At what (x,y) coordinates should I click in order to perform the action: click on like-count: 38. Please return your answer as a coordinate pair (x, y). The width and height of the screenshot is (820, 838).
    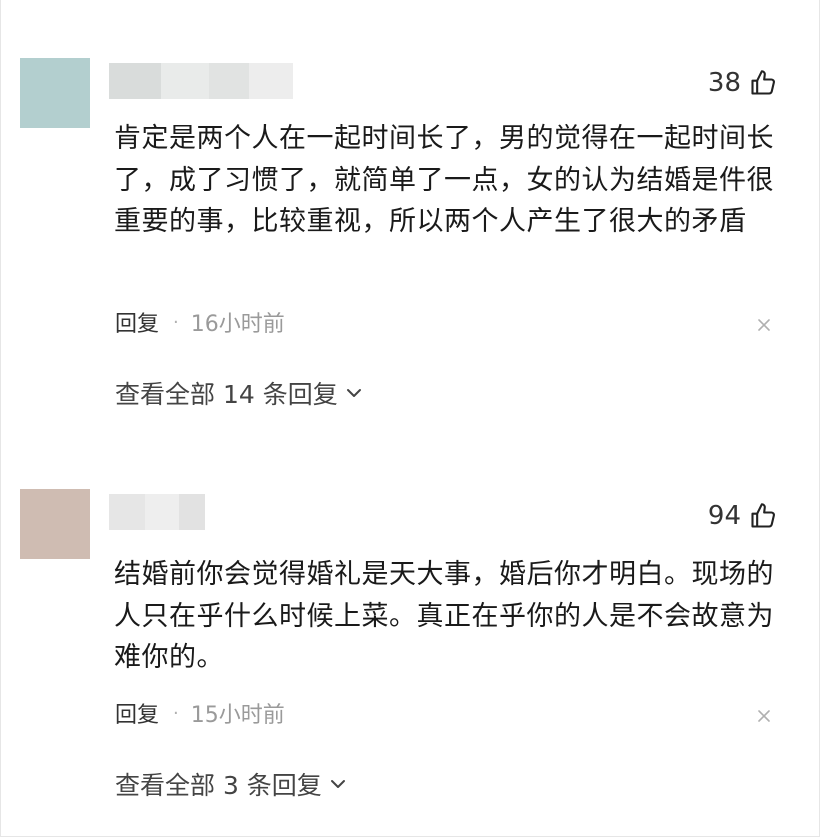
    Looking at the image, I should click on (724, 83).